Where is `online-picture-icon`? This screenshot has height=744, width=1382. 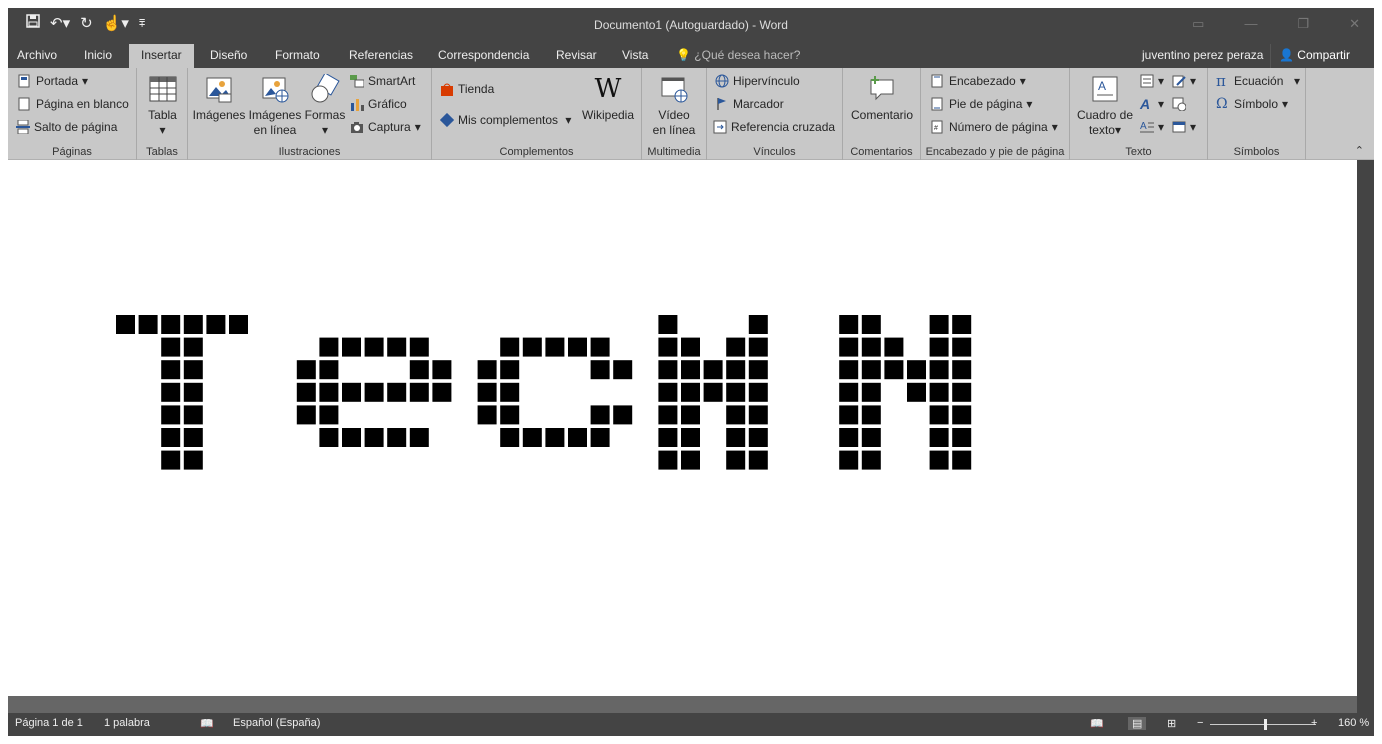 online-picture-icon is located at coordinates (275, 89).